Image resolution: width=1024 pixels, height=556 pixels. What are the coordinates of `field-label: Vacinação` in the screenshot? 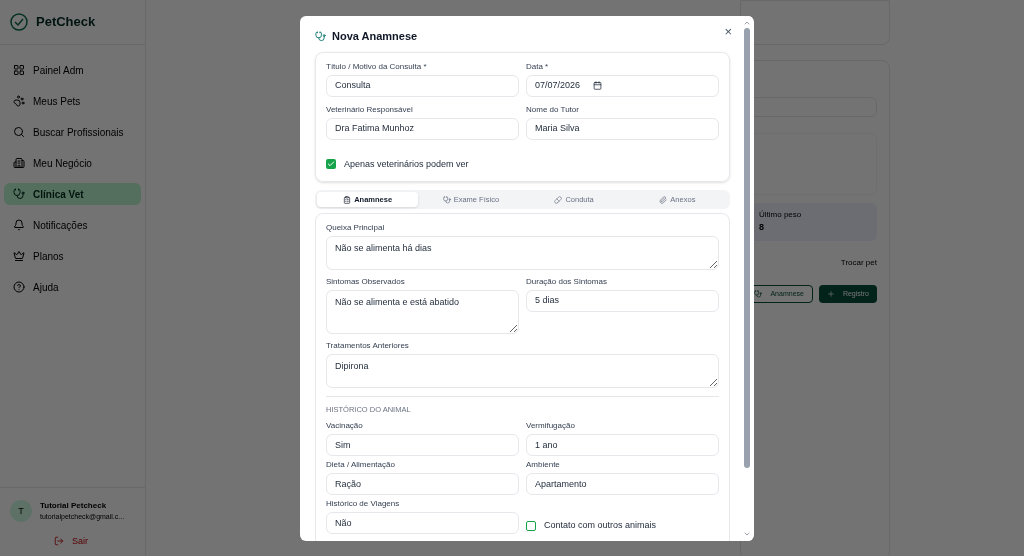 It's located at (345, 426).